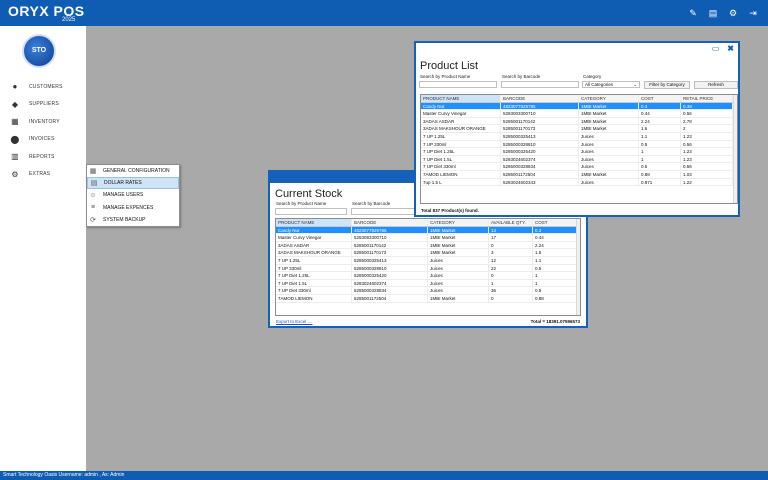 This screenshot has width=768, height=480. I want to click on refresh-button: Refresh, so click(716, 85).